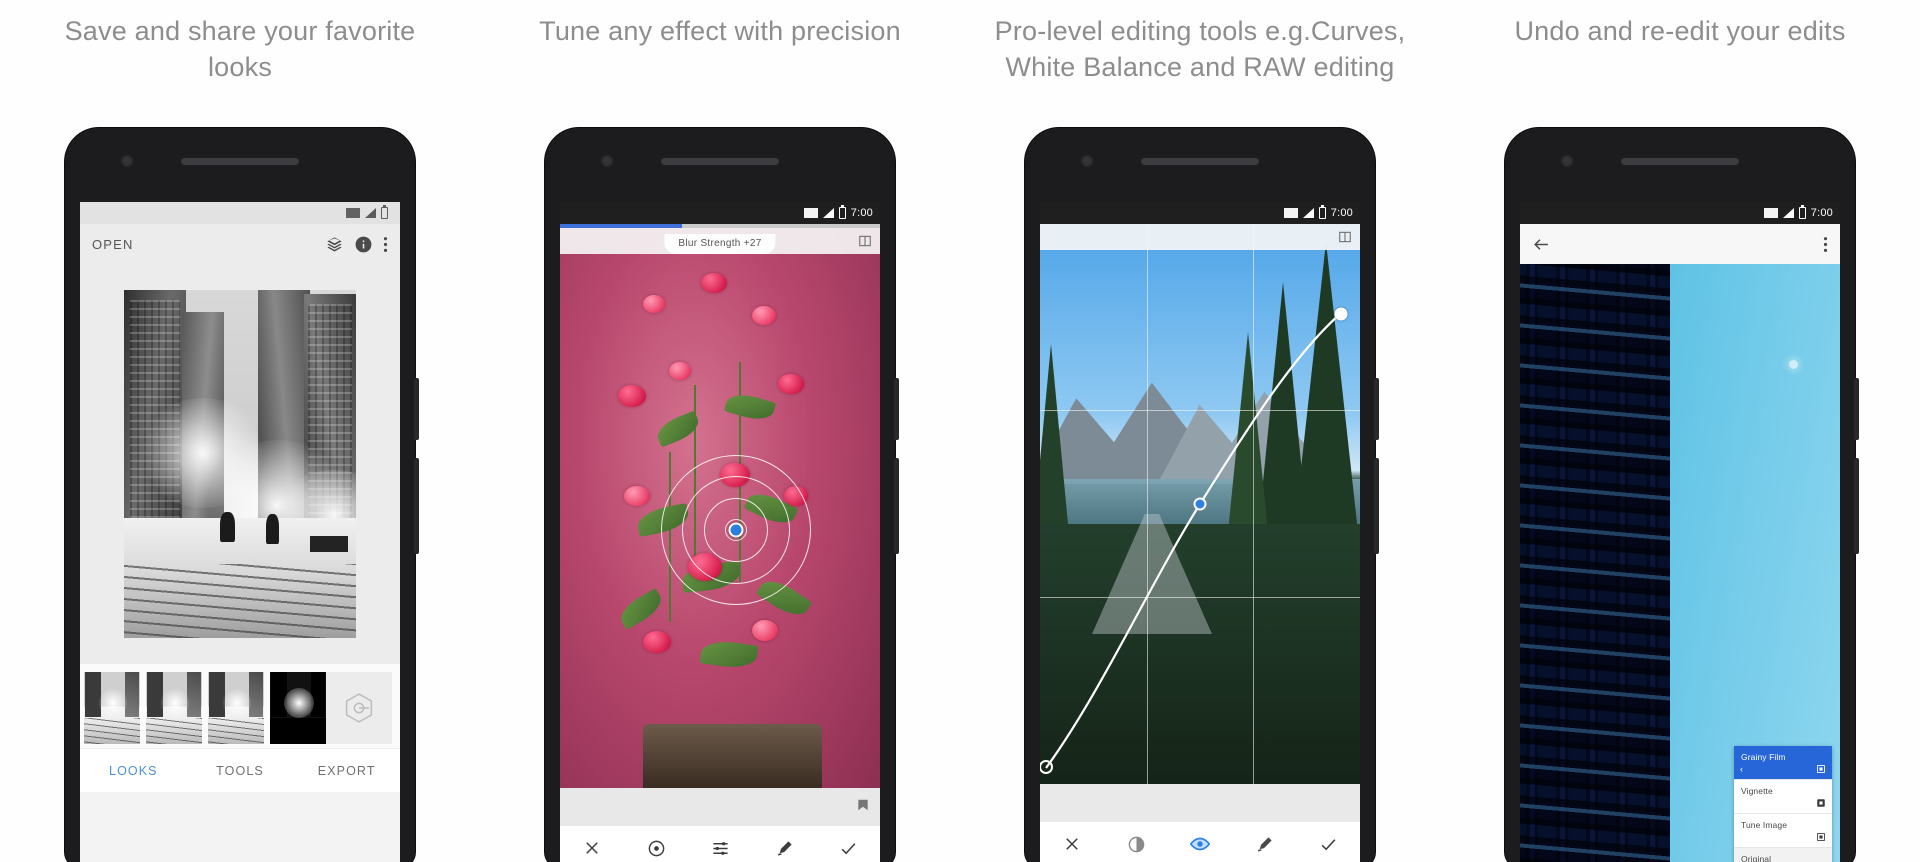 The height and width of the screenshot is (862, 1920). What do you see at coordinates (1764, 825) in the screenshot?
I see `history-item-label: Tune Image` at bounding box center [1764, 825].